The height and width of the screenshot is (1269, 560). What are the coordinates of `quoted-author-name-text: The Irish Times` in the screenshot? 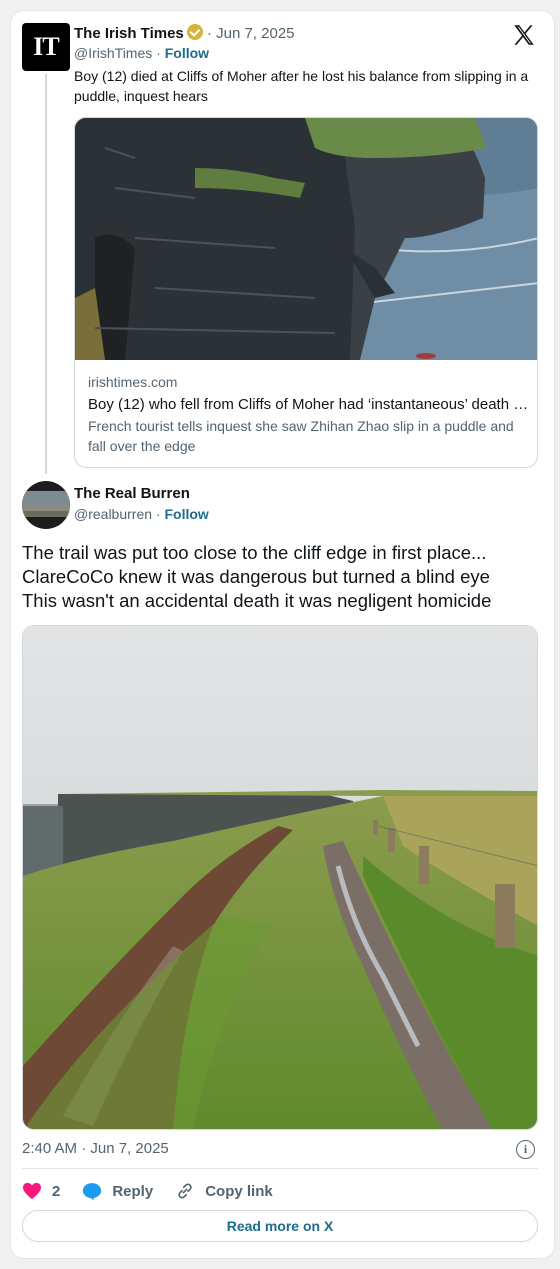 It's located at (129, 33).